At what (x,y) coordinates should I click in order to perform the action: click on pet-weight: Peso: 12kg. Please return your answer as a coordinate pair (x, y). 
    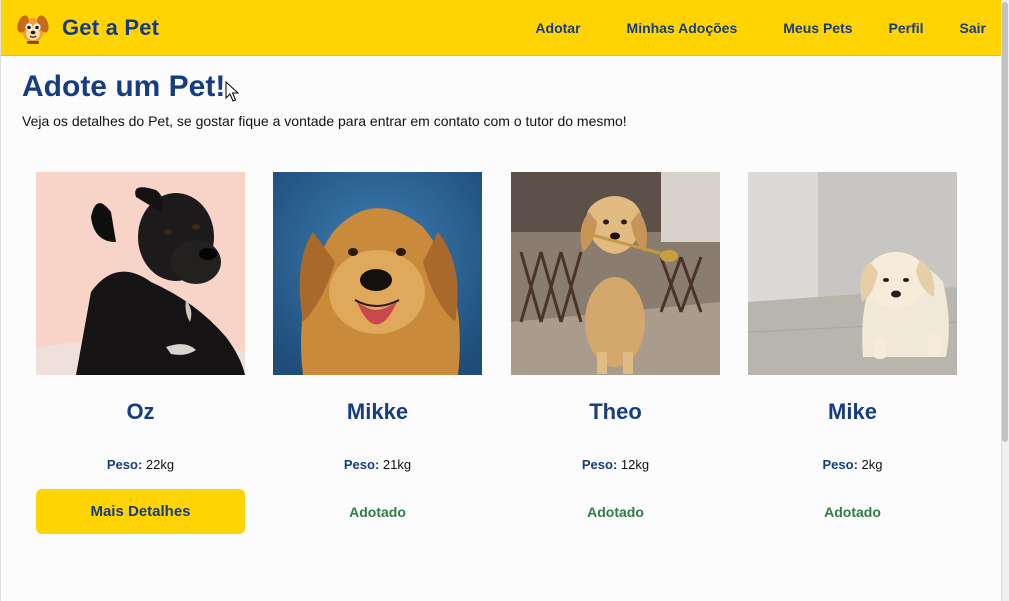
    Looking at the image, I should click on (615, 465).